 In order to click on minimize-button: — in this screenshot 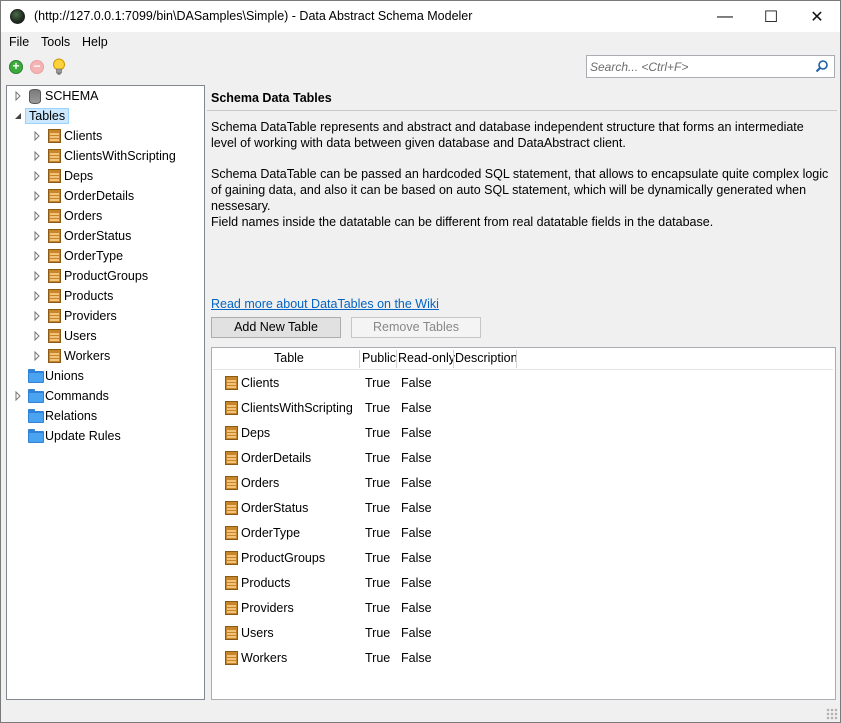, I will do `click(725, 16)`.